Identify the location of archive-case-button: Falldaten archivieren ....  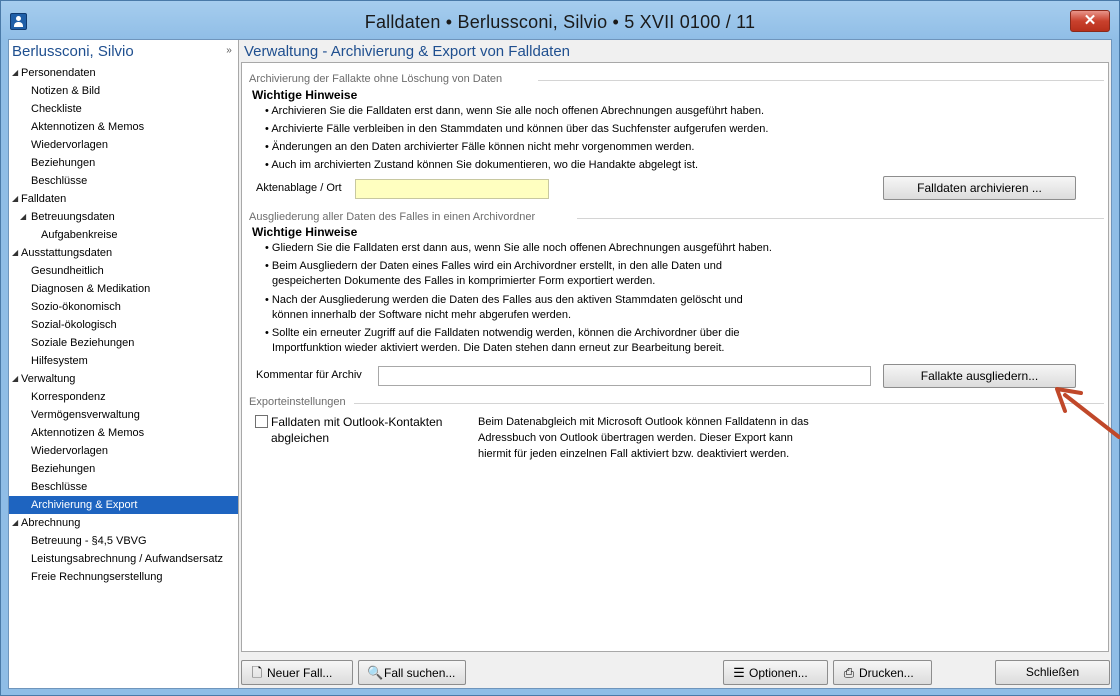
(979, 188).